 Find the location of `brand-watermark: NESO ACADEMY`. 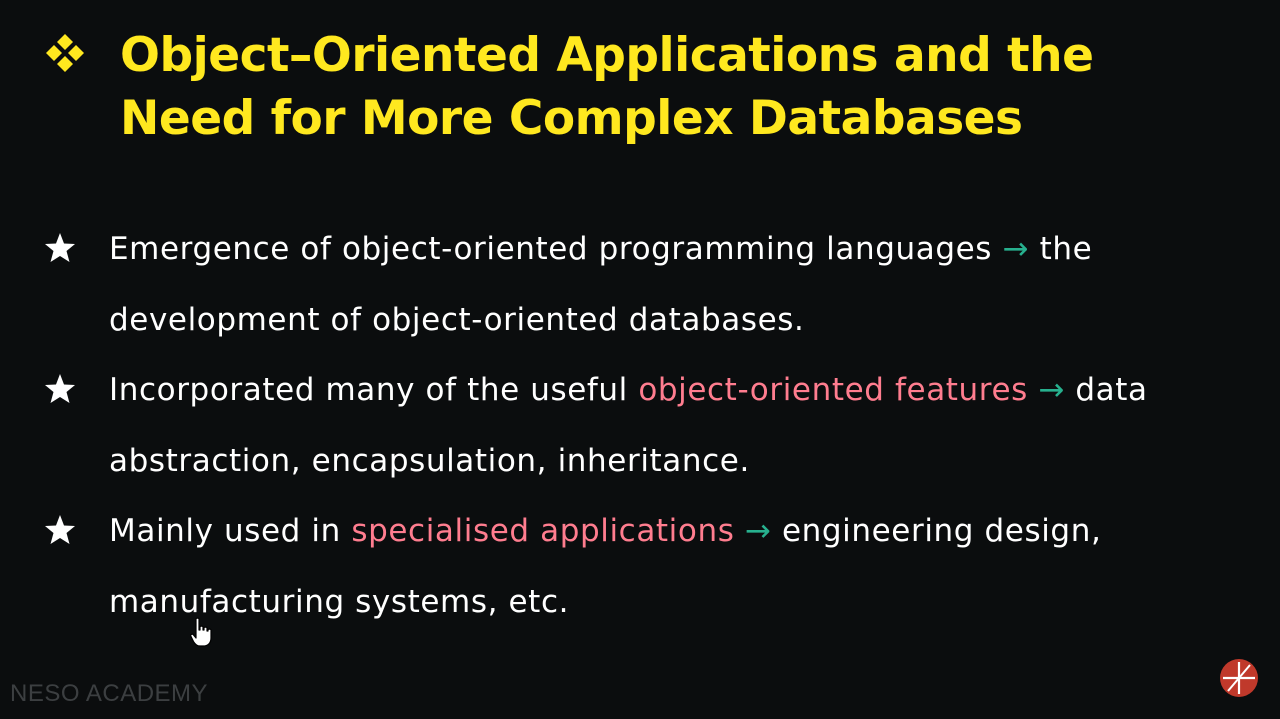

brand-watermark: NESO ACADEMY is located at coordinates (109, 693).